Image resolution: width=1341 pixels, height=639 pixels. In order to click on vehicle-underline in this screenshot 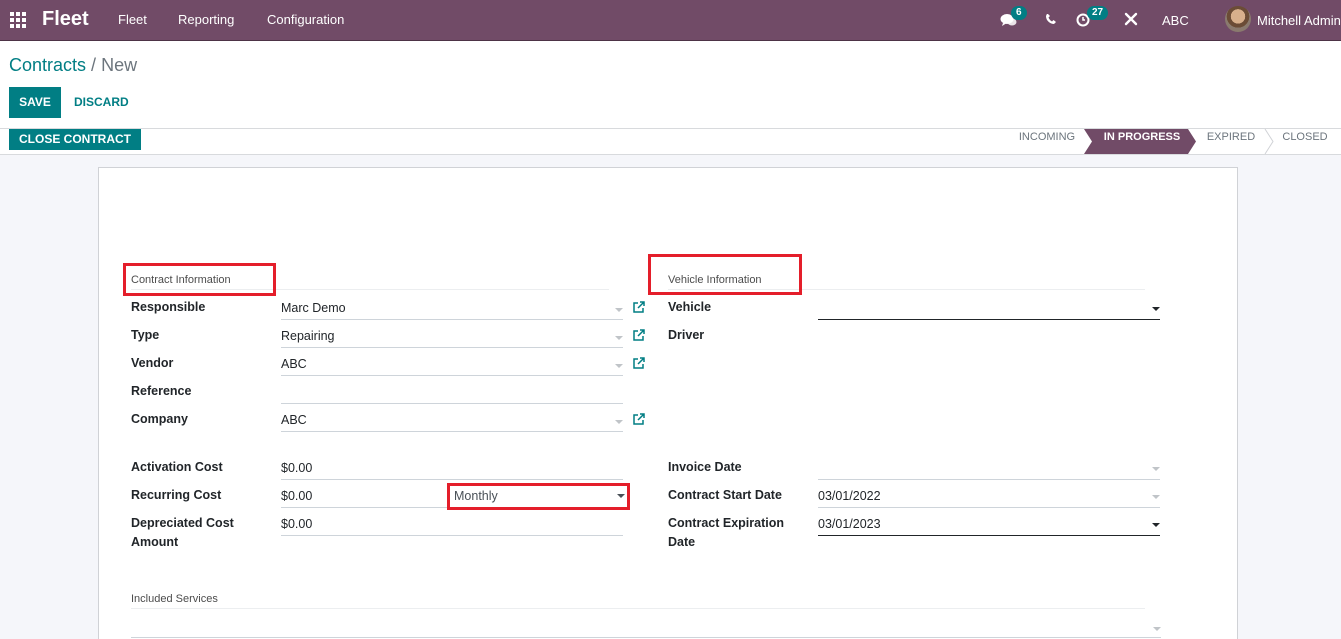, I will do `click(989, 319)`.